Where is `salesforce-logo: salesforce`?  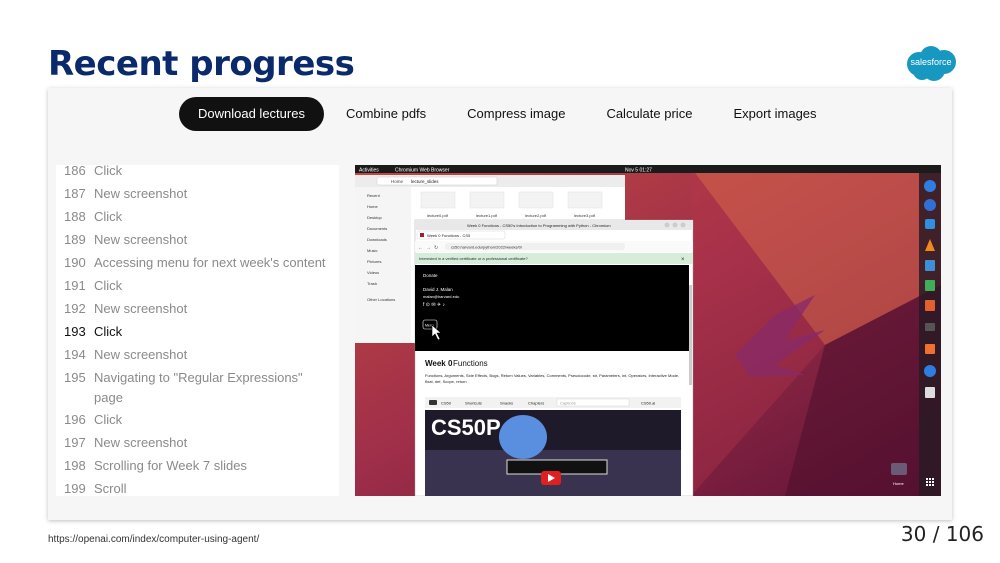 salesforce-logo: salesforce is located at coordinates (931, 63).